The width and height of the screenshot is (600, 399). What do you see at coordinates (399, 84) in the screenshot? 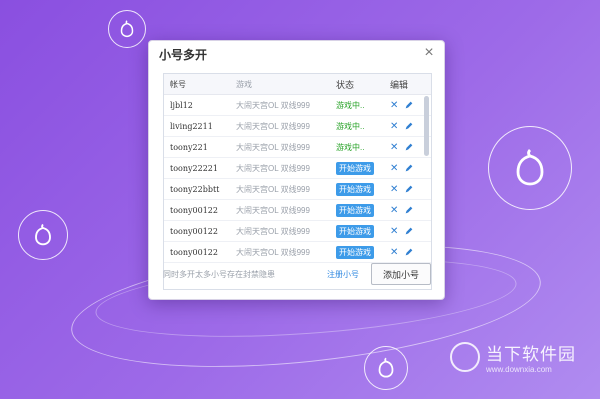
I see `column-header-edit: 编辑` at bounding box center [399, 84].